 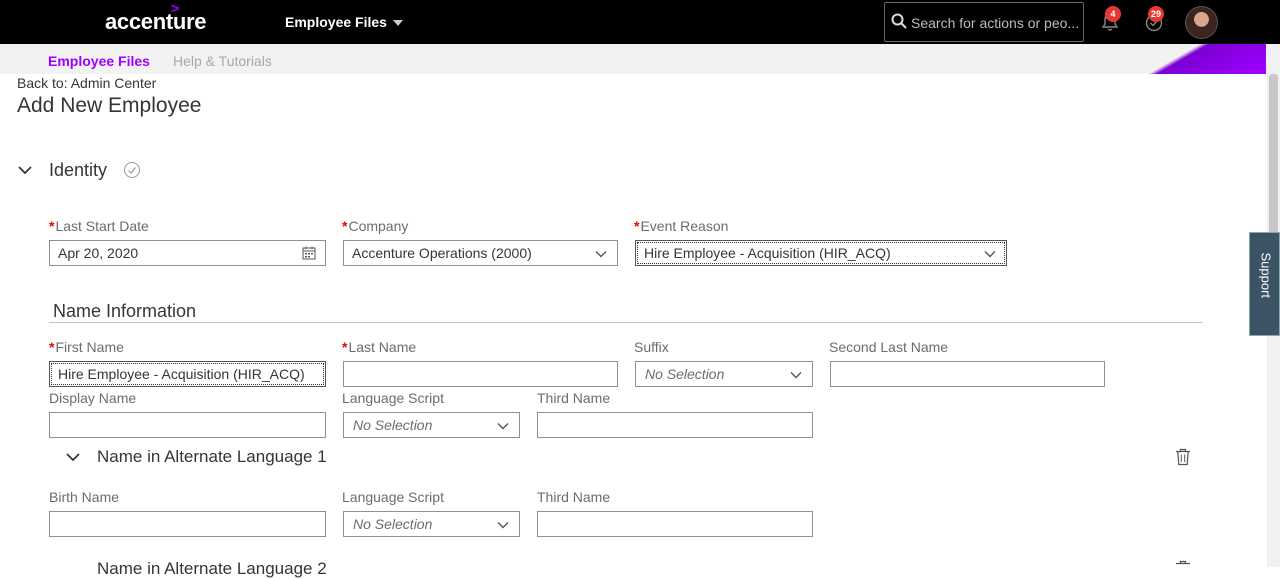 I want to click on language-script-value: No Selection, so click(x=393, y=425).